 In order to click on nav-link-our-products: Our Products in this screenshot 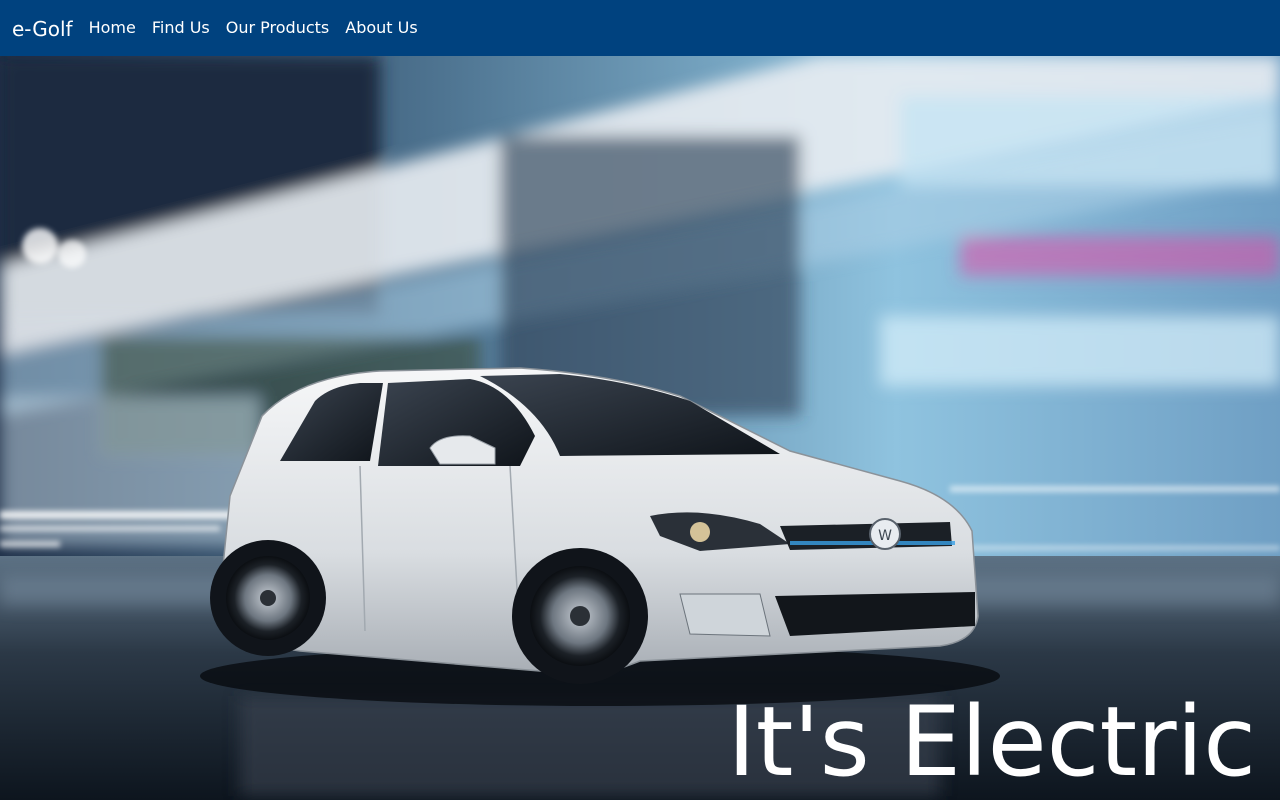, I will do `click(277, 27)`.